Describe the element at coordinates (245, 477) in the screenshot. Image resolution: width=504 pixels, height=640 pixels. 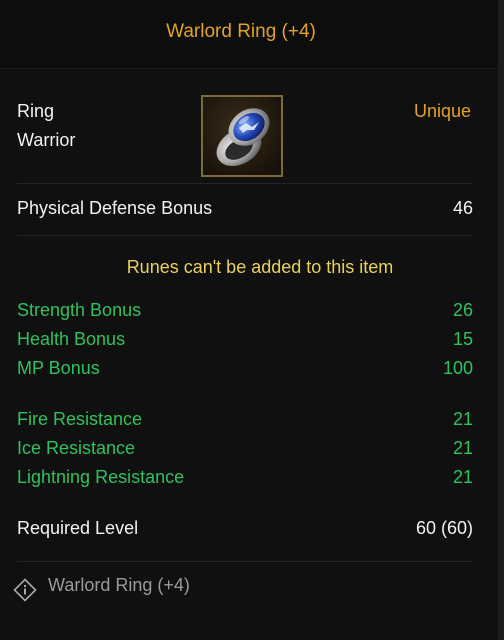
I see `stat-lightning-resistance: Lightning Resistance 21` at that location.